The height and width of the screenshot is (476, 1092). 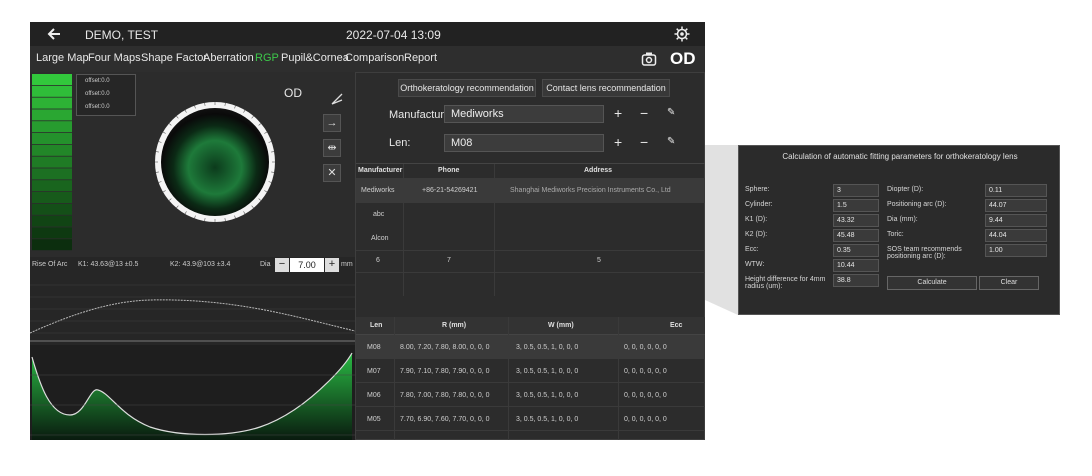 What do you see at coordinates (902, 219) in the screenshot?
I see `param-label: Dia (mm):` at bounding box center [902, 219].